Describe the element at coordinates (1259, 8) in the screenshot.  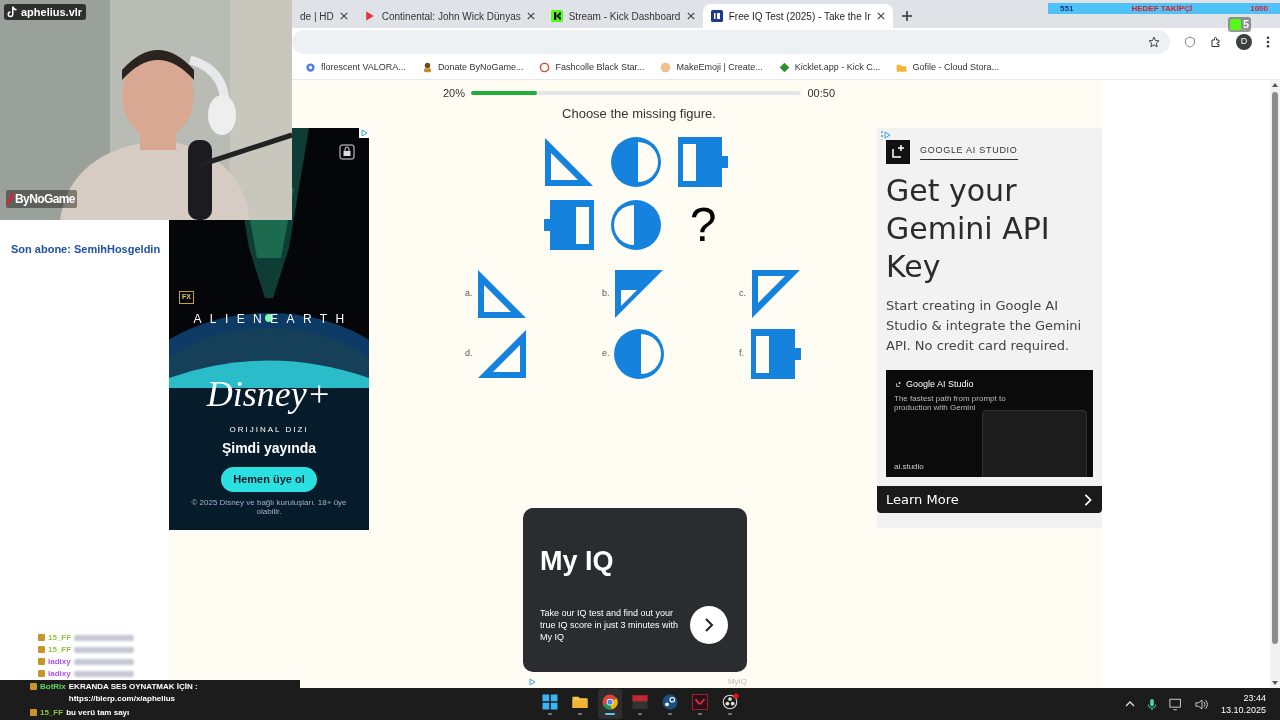
I see `goal-target: 1000` at that location.